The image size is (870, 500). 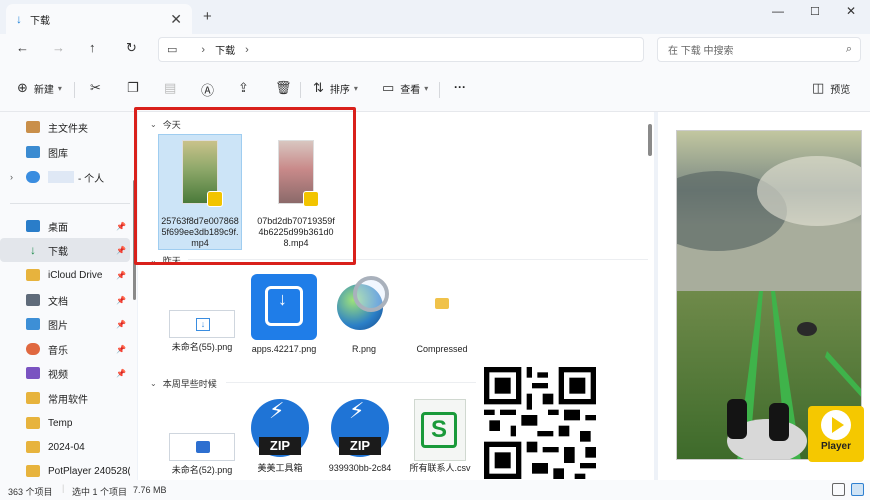 I want to click on sort-button: ⇅ 排序 ▾, so click(x=335, y=88).